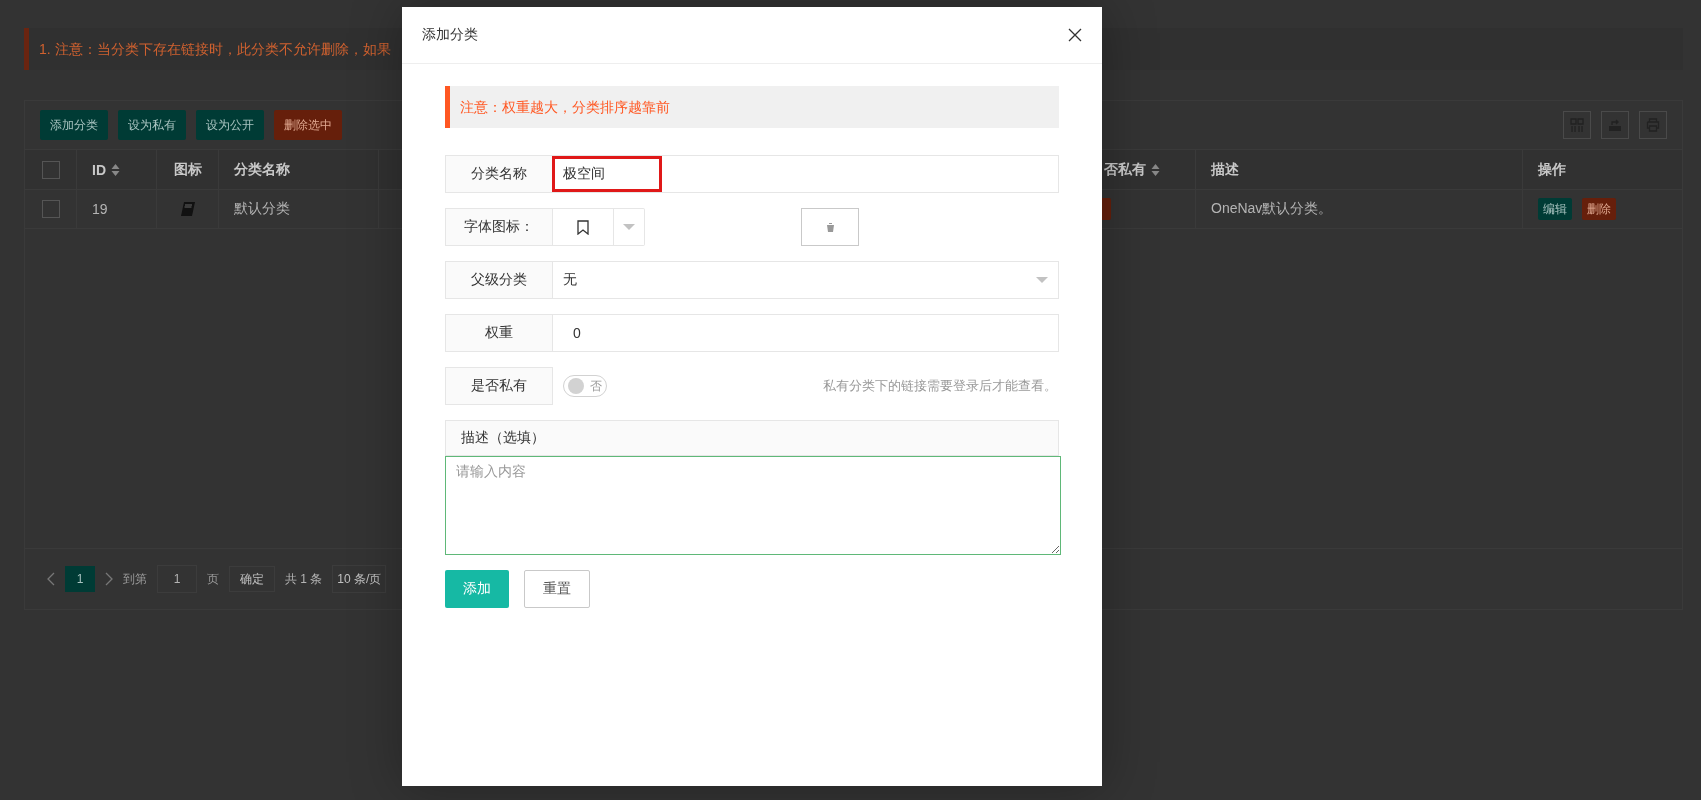 This screenshot has width=1701, height=800. I want to click on toolbar-button: 设为私有, so click(152, 125).